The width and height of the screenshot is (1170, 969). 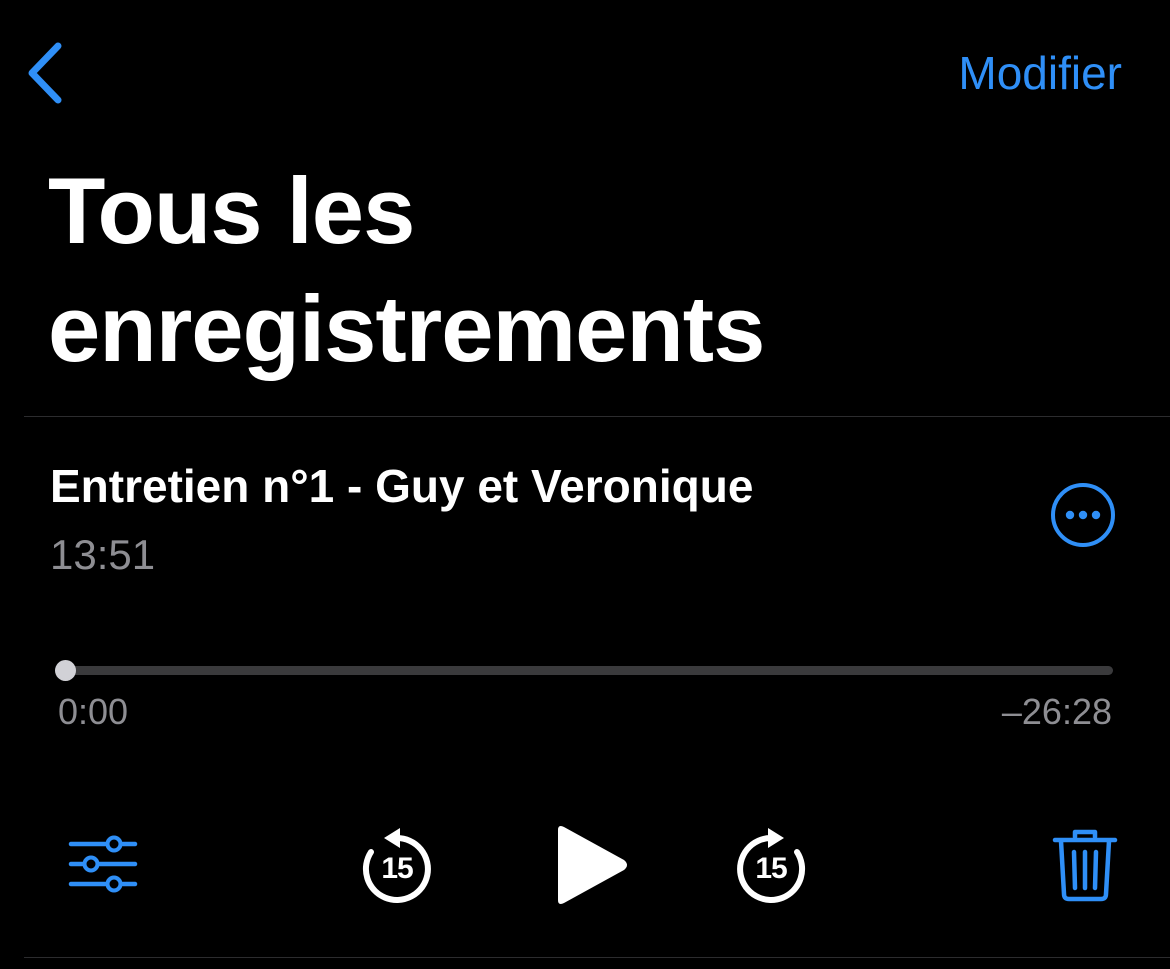 I want to click on skip-forward-seconds: 15, so click(x=771, y=868).